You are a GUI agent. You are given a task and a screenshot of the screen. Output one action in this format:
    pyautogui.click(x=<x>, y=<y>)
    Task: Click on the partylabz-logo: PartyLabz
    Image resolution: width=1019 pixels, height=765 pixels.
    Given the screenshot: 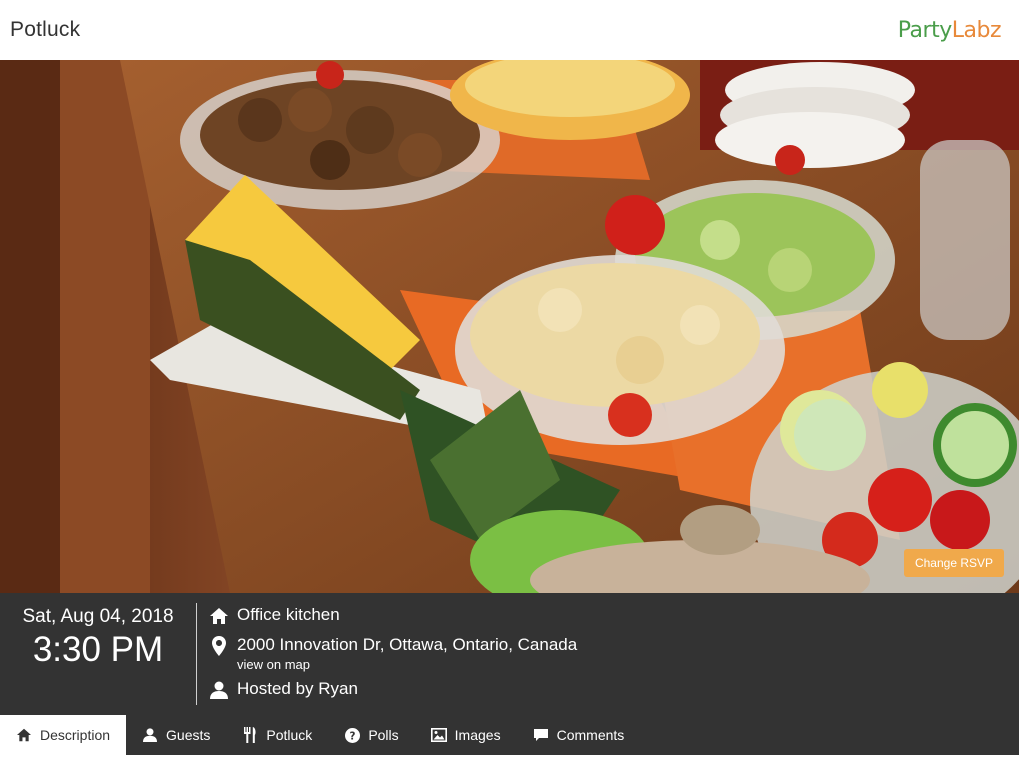 What is the action you would take?
    pyautogui.click(x=949, y=30)
    